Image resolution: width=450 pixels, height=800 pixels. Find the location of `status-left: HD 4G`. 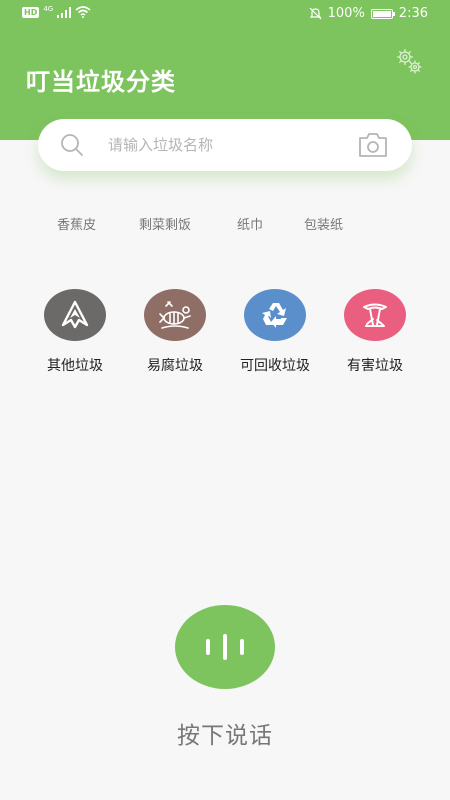

status-left: HD 4G is located at coordinates (56, 11).